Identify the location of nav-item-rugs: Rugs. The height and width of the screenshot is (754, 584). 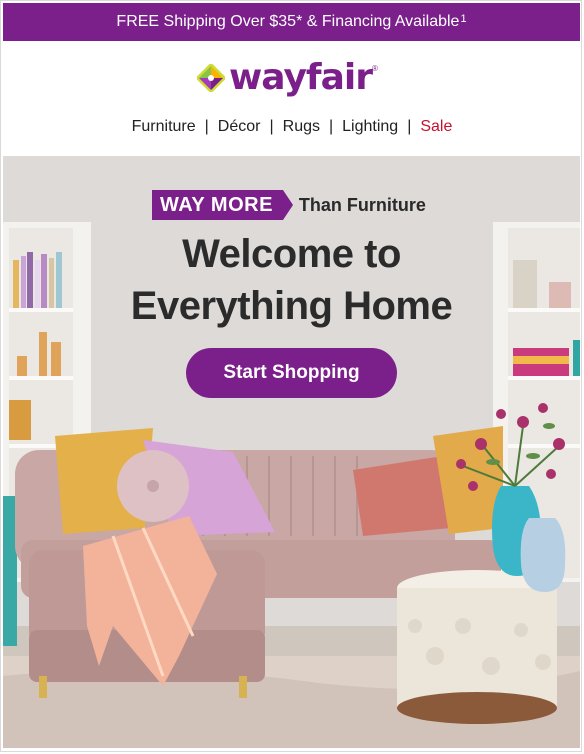
(301, 127).